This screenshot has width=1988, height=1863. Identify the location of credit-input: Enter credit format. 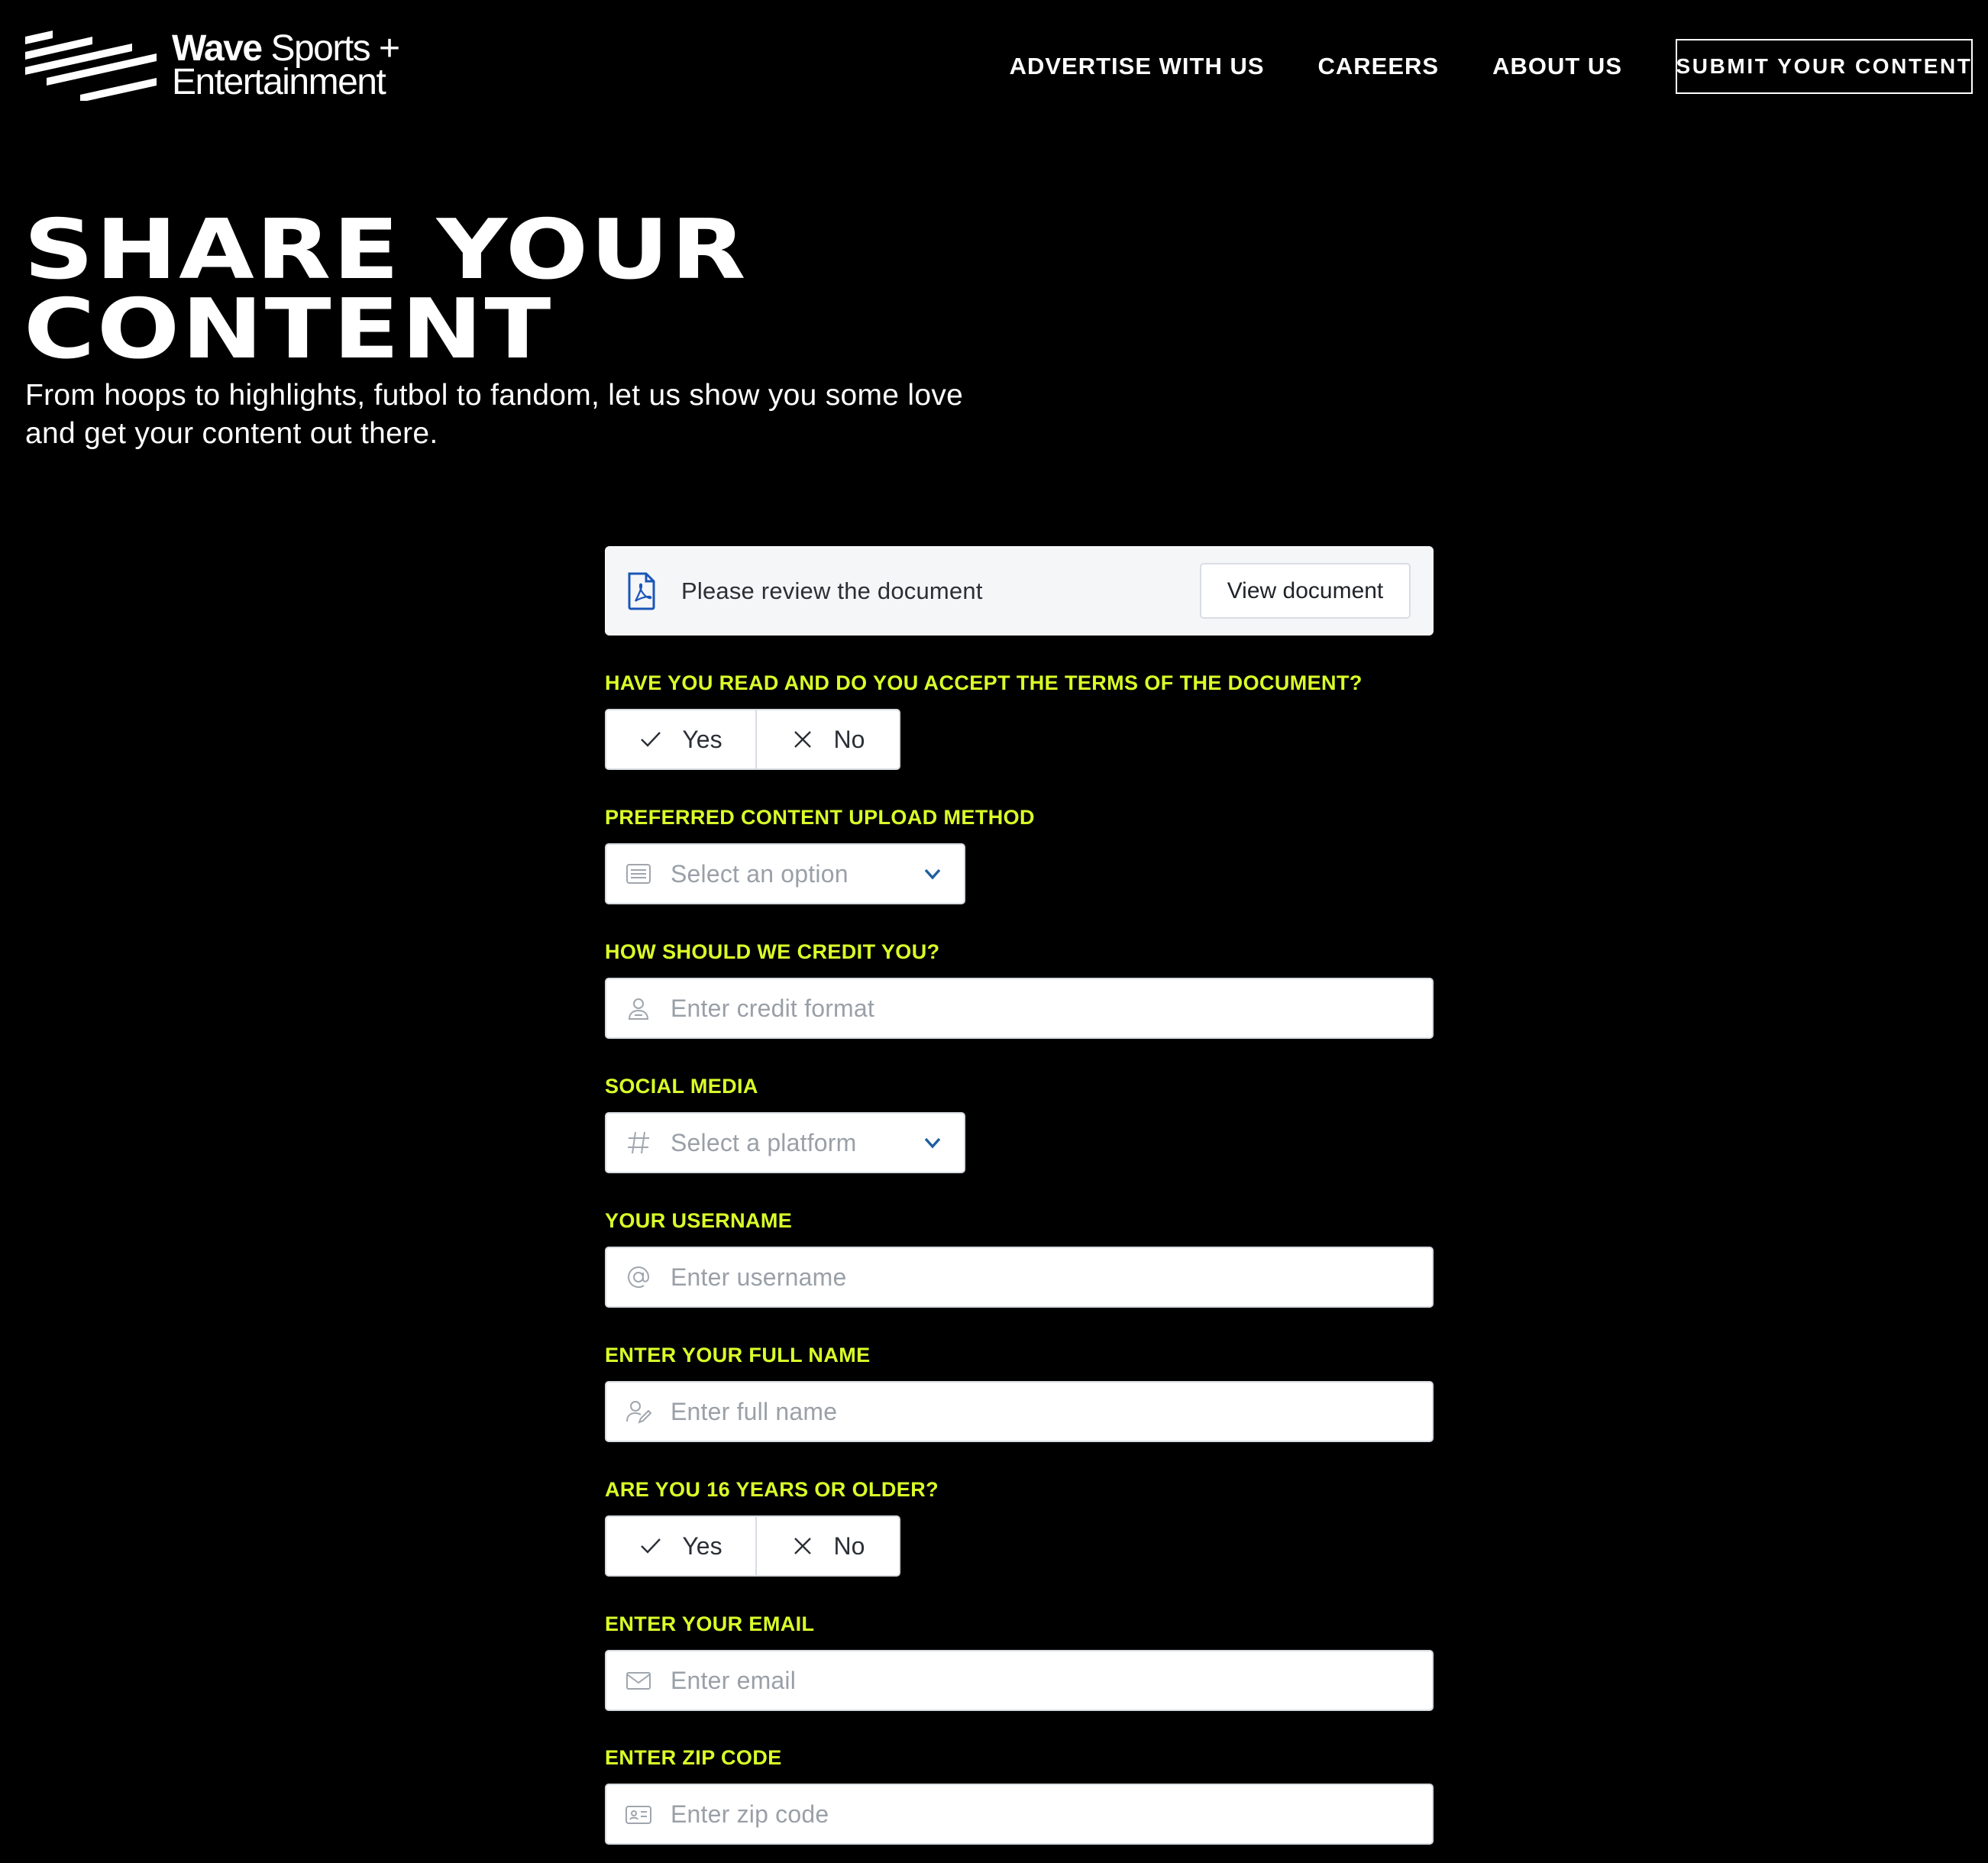
(1019, 1008).